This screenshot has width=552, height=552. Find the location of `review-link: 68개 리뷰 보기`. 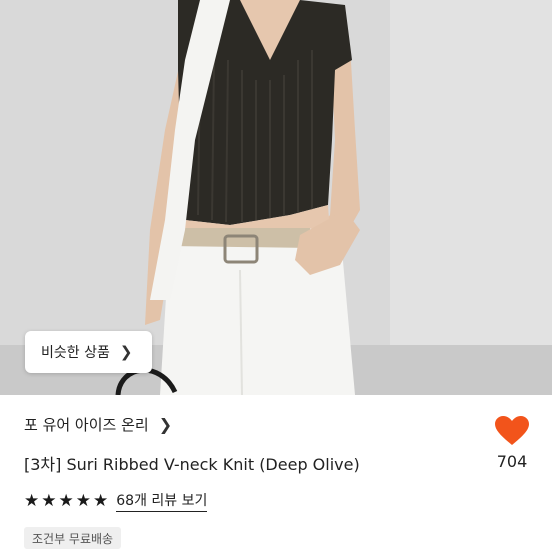

review-link: 68개 리뷰 보기 is located at coordinates (162, 501).